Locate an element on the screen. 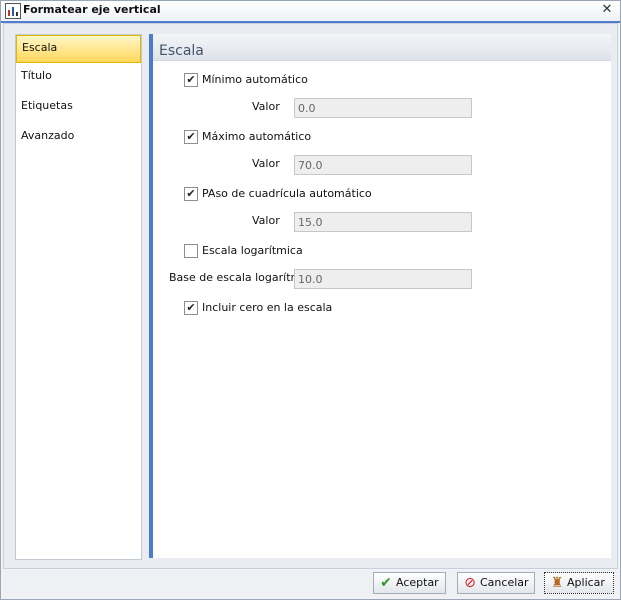 This screenshot has height=600, width=621. min-auto-label: Mínimo automático is located at coordinates (255, 79).